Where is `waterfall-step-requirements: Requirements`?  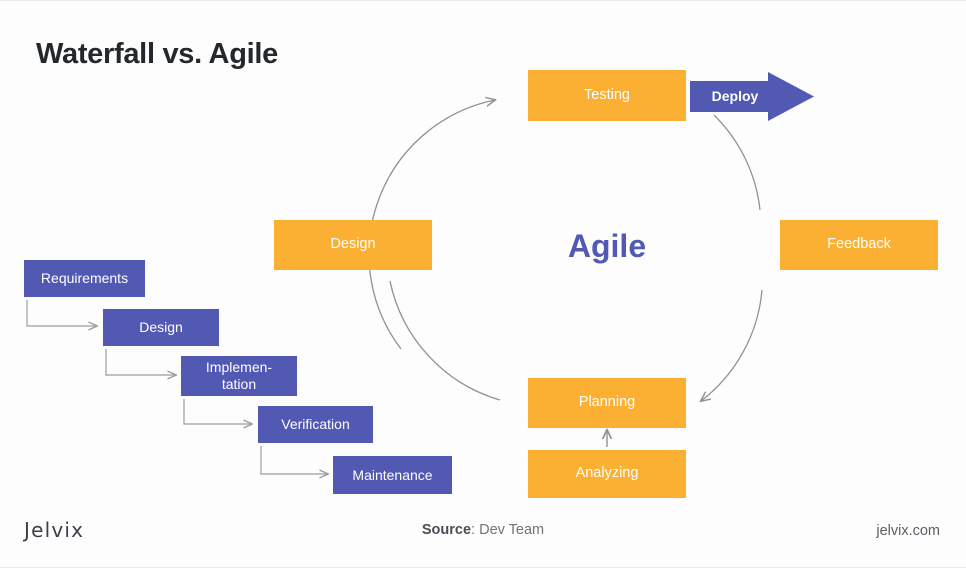 waterfall-step-requirements: Requirements is located at coordinates (84, 278).